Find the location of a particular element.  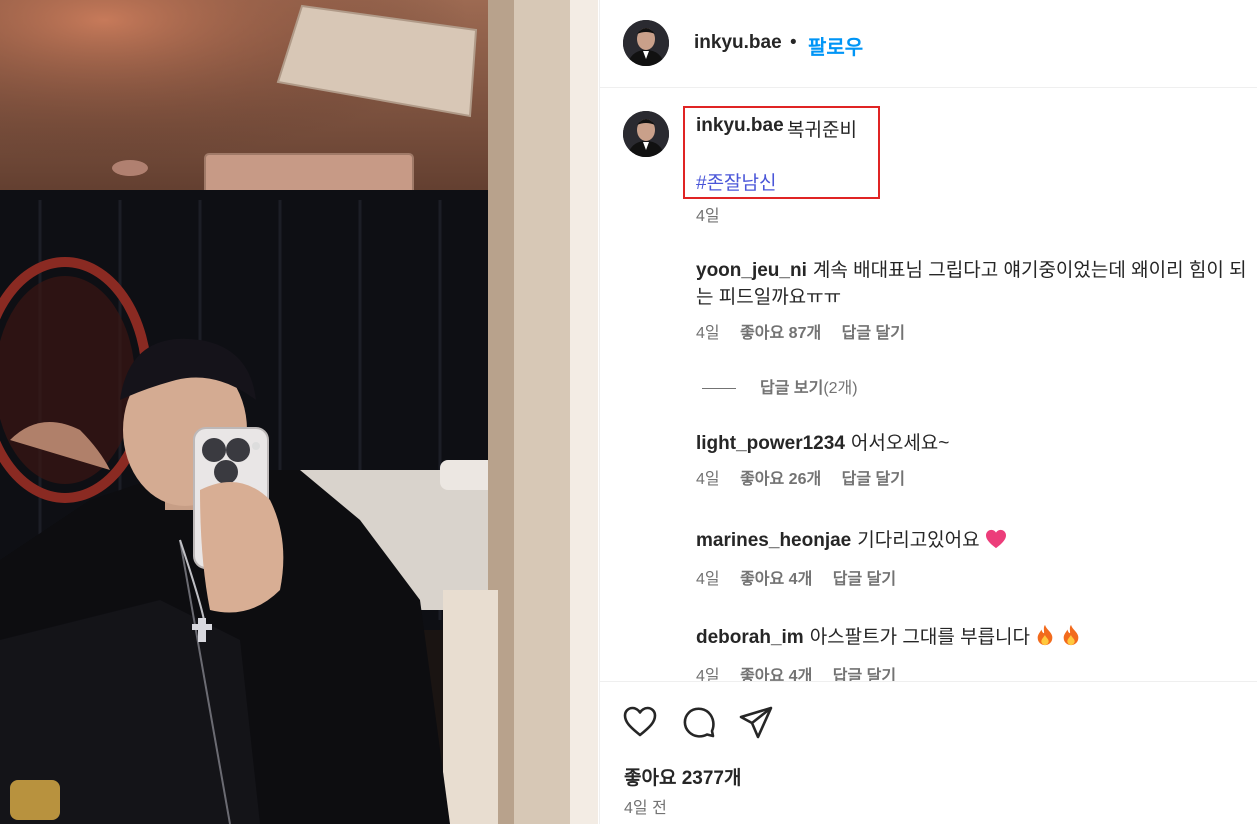

comment-text: 어서오세요~ is located at coordinates (900, 443).